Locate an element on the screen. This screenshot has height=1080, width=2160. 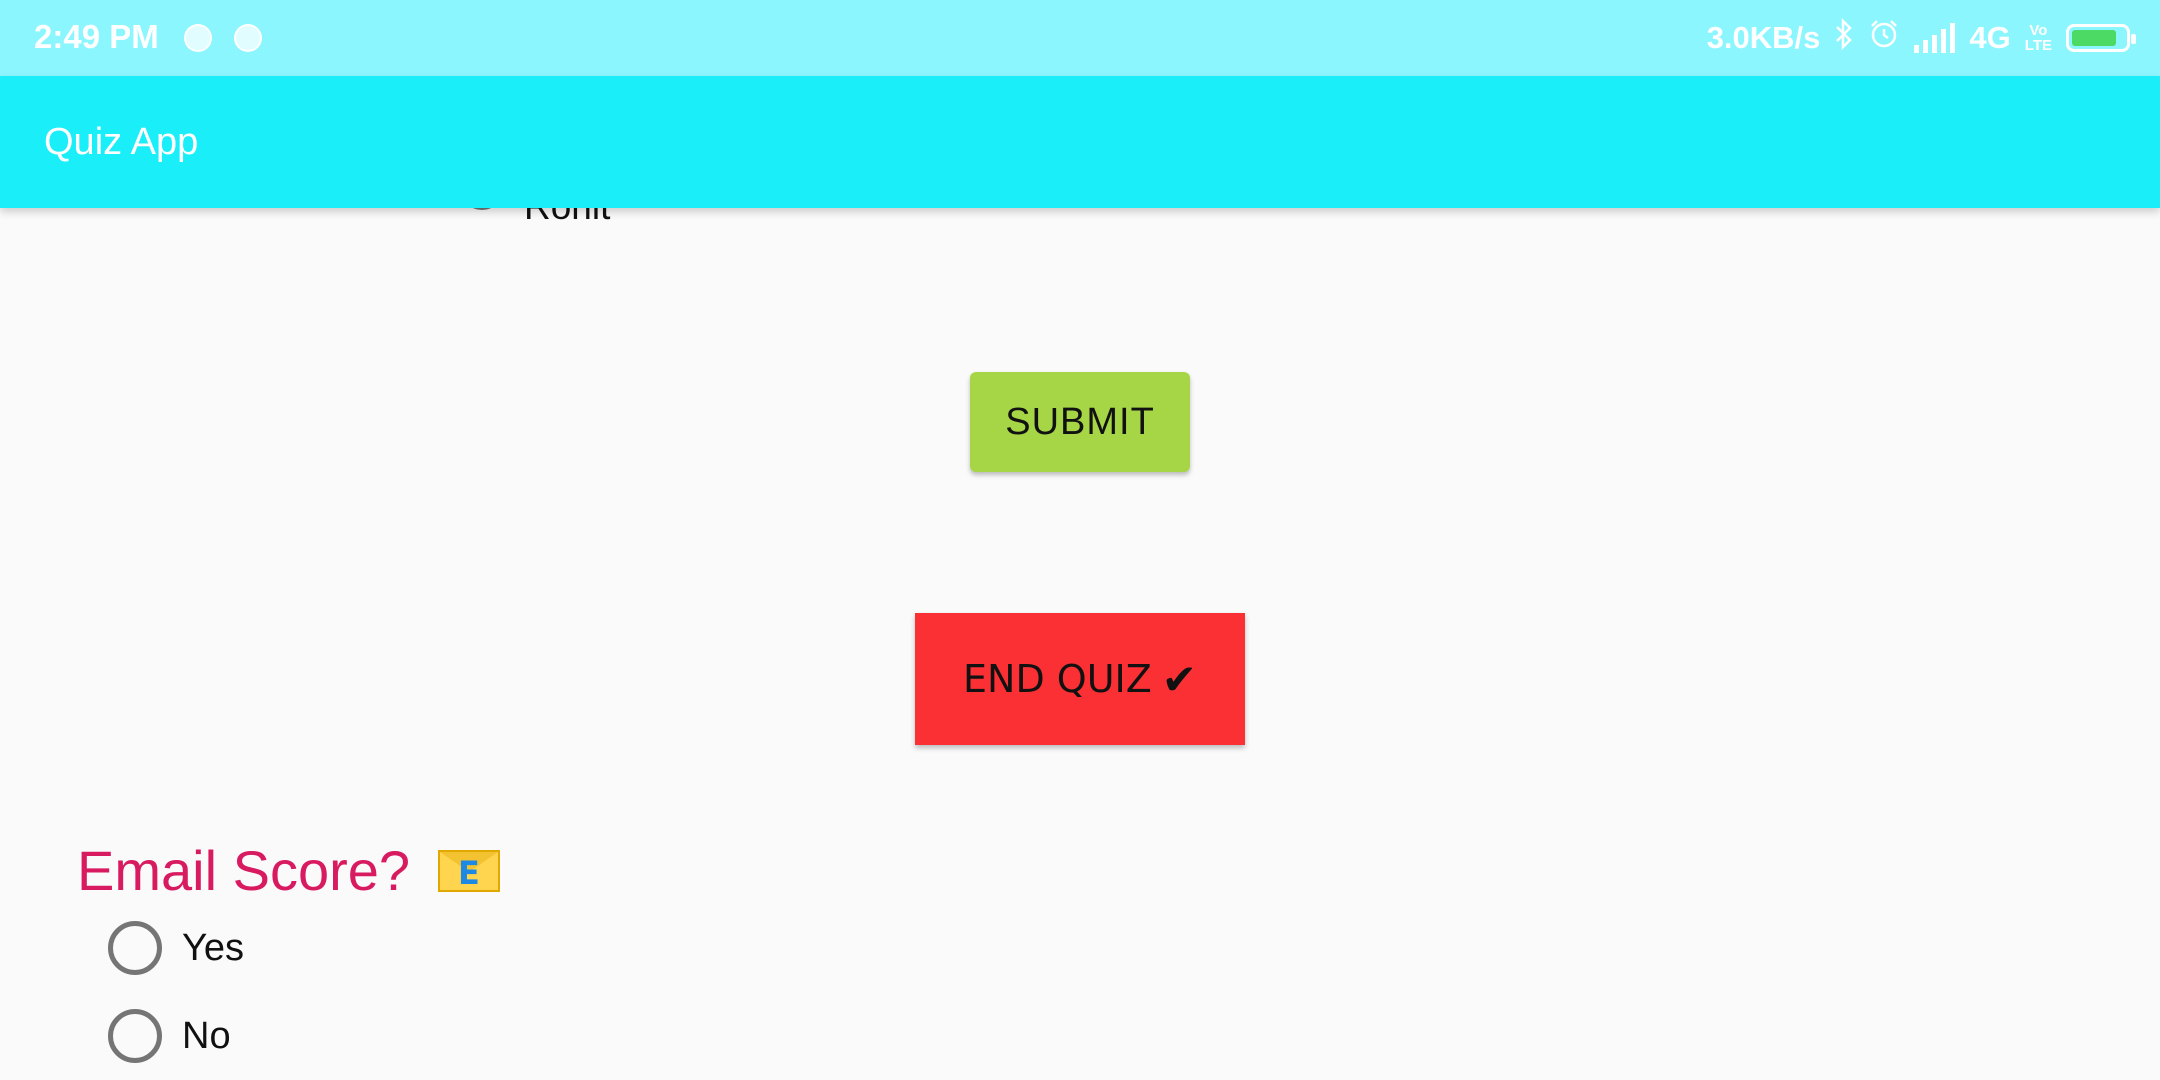
end-quiz-button: END QUIZ ✔ is located at coordinates (1080, 679).